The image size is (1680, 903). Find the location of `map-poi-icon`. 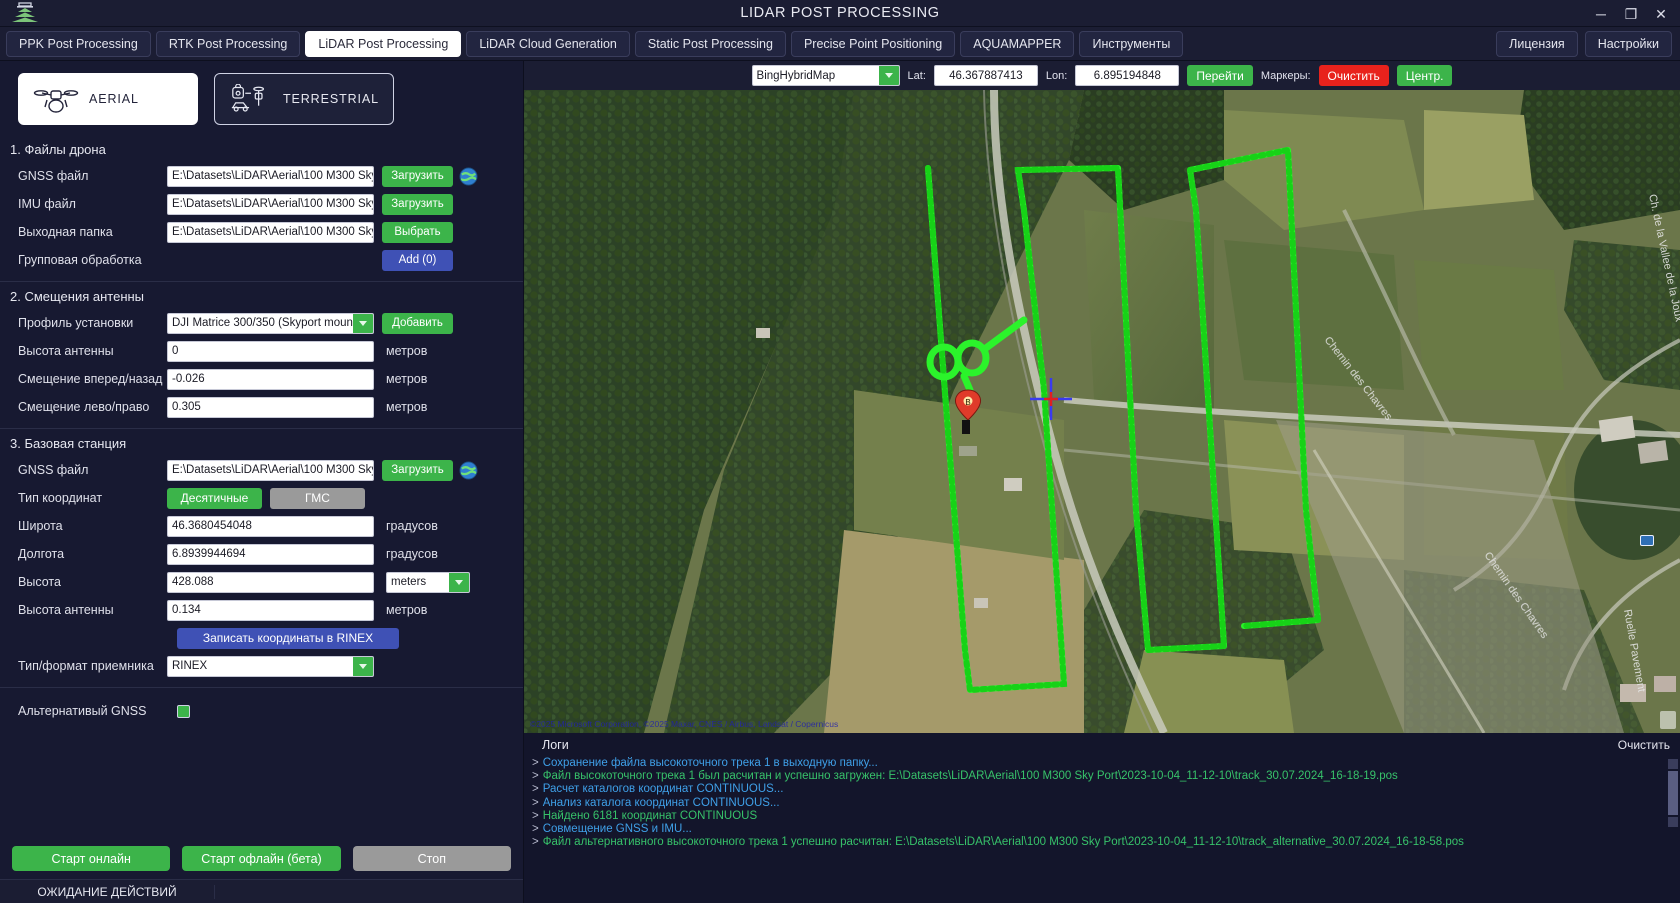

map-poi-icon is located at coordinates (1647, 540).